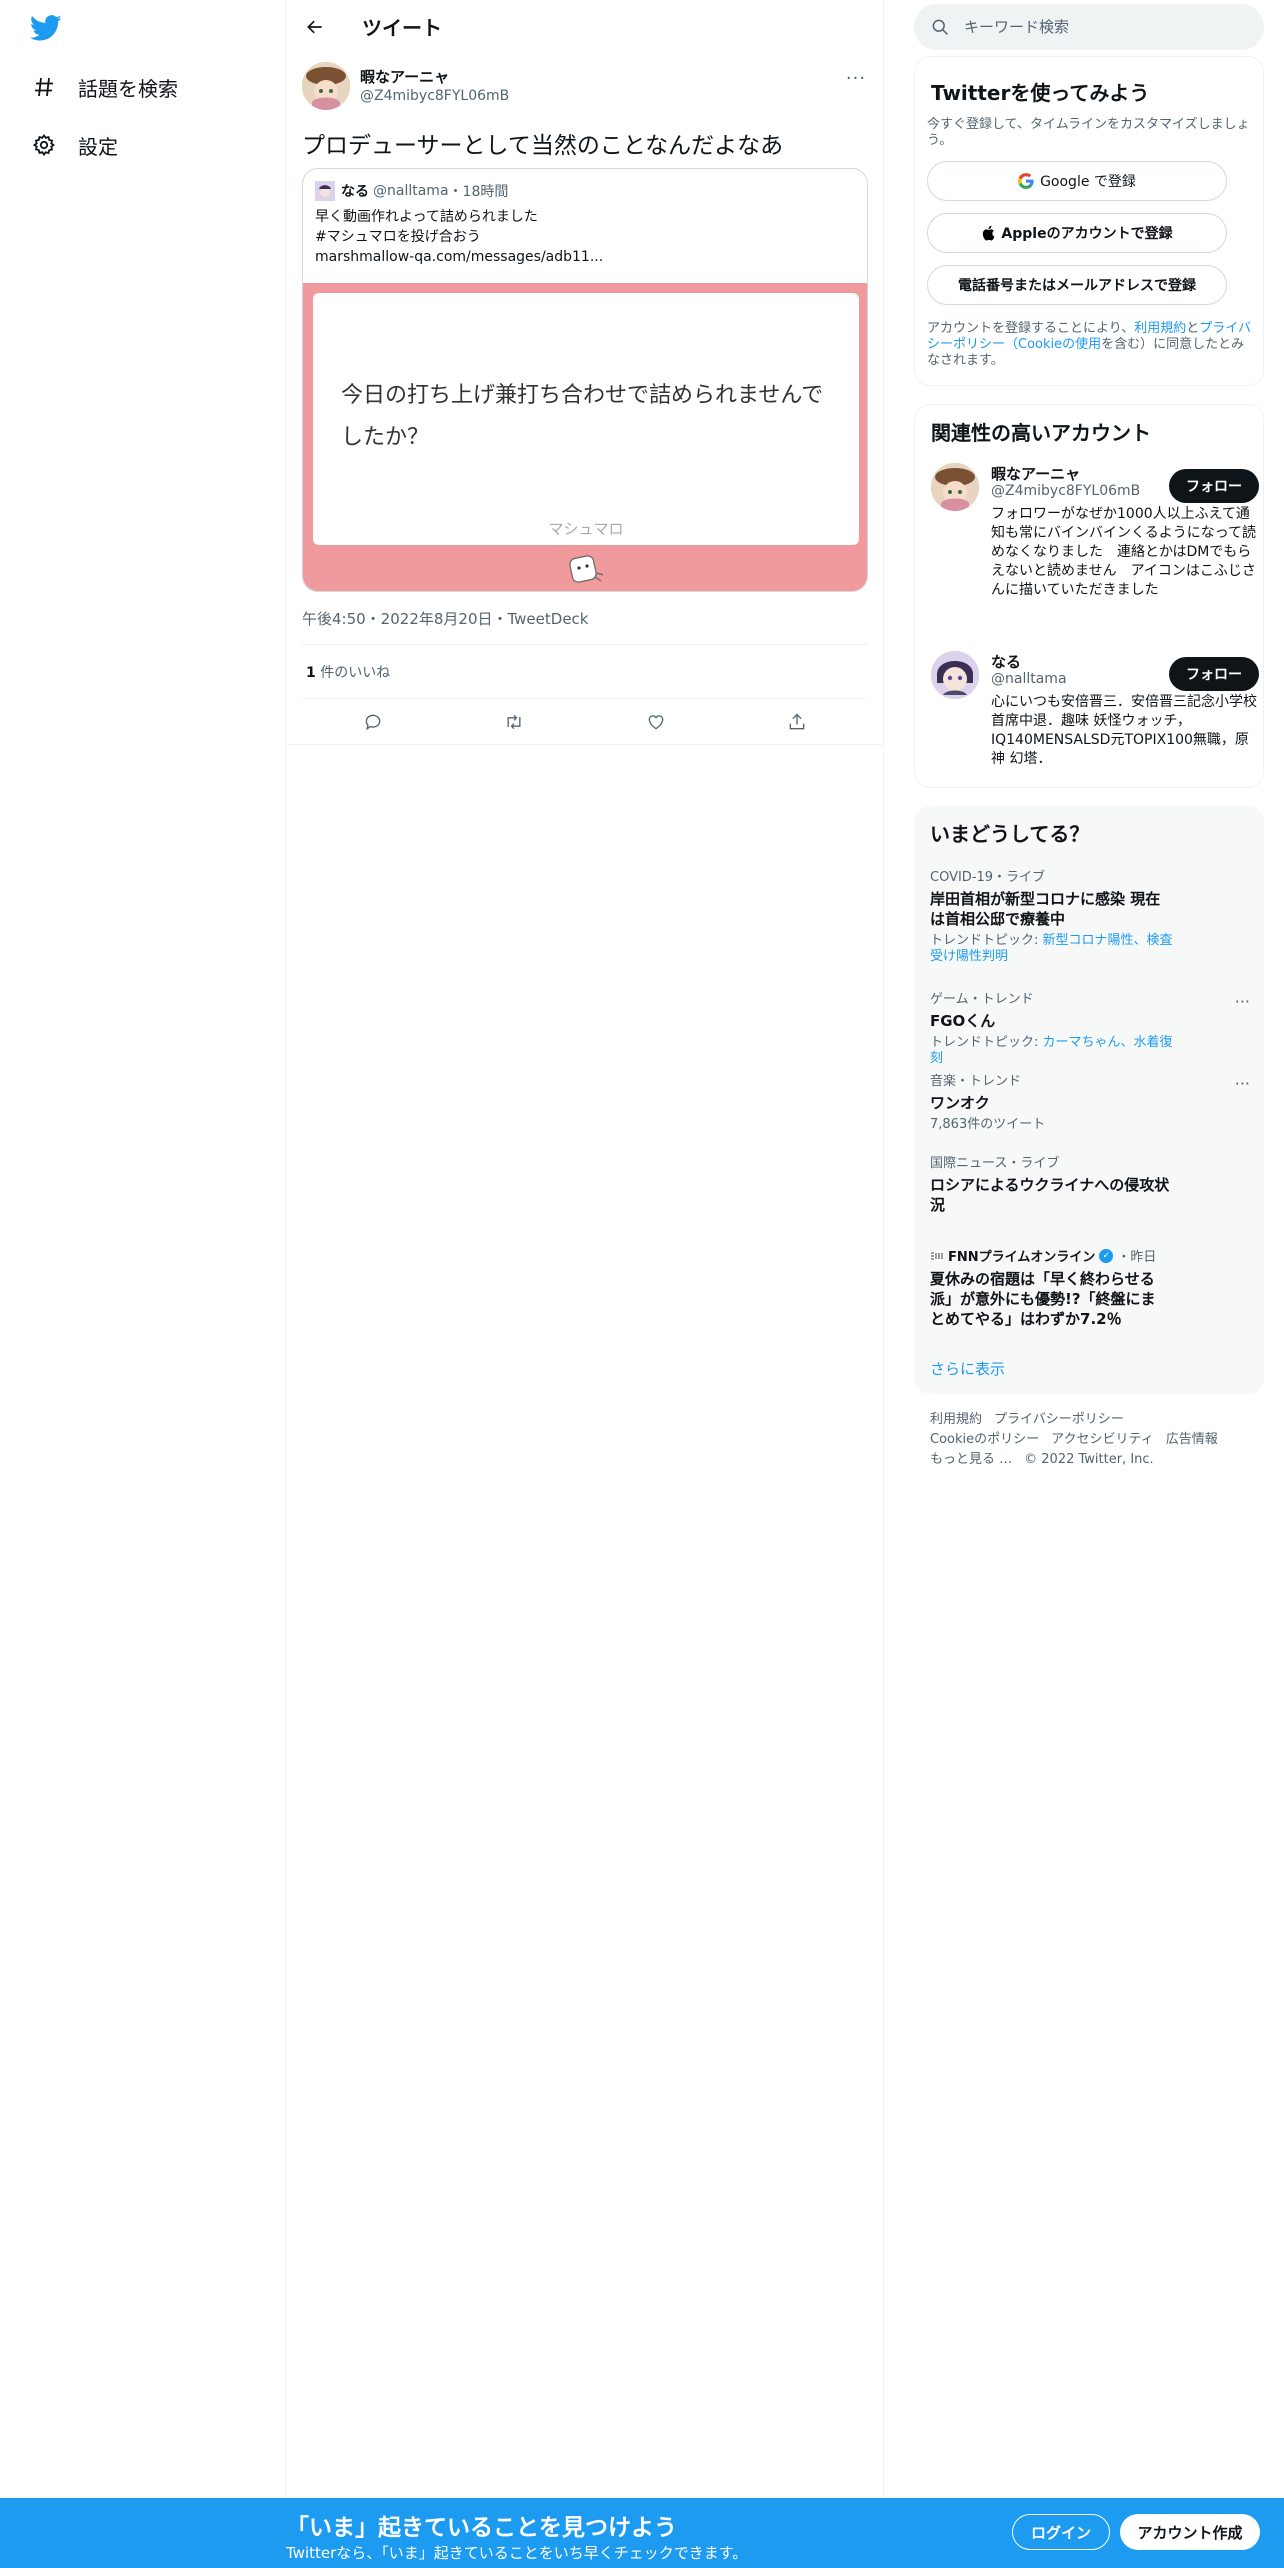 This screenshot has height=2568, width=1284. What do you see at coordinates (956, 1419) in the screenshot?
I see `footer-link: 利用規約` at bounding box center [956, 1419].